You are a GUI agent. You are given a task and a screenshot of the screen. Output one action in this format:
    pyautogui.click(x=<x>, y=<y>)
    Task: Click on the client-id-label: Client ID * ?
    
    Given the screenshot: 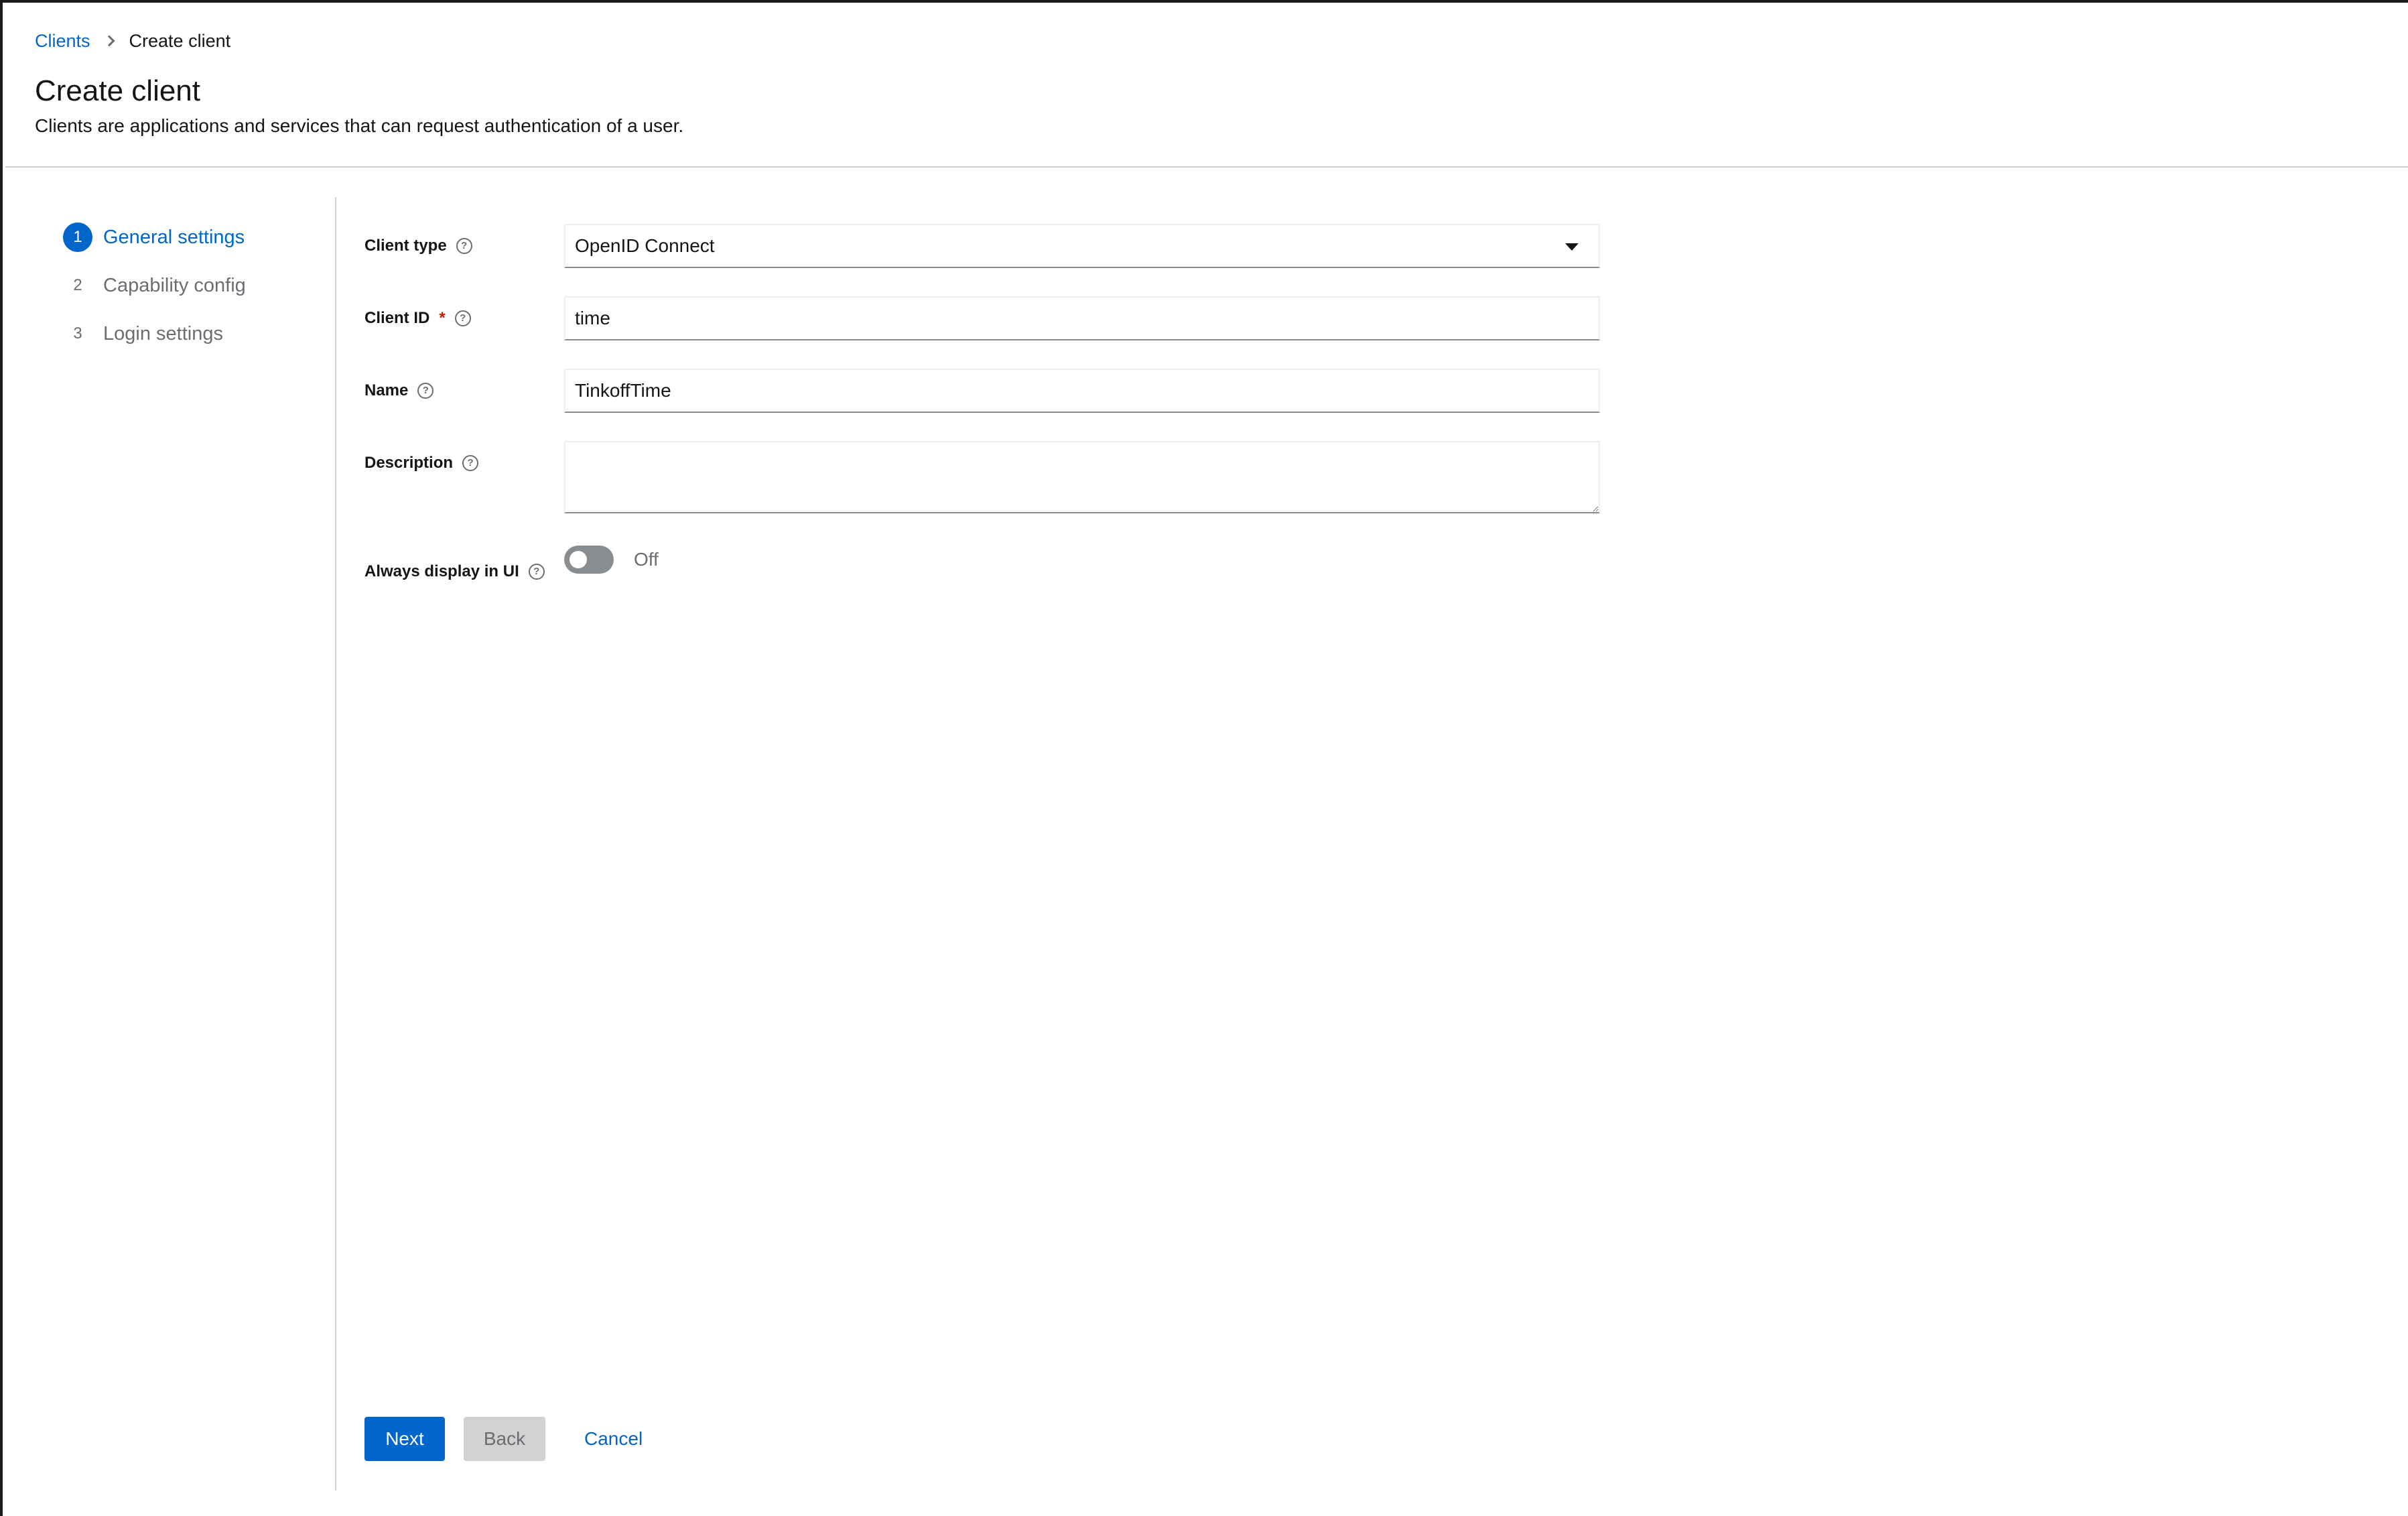 What is the action you would take?
    pyautogui.click(x=417, y=318)
    